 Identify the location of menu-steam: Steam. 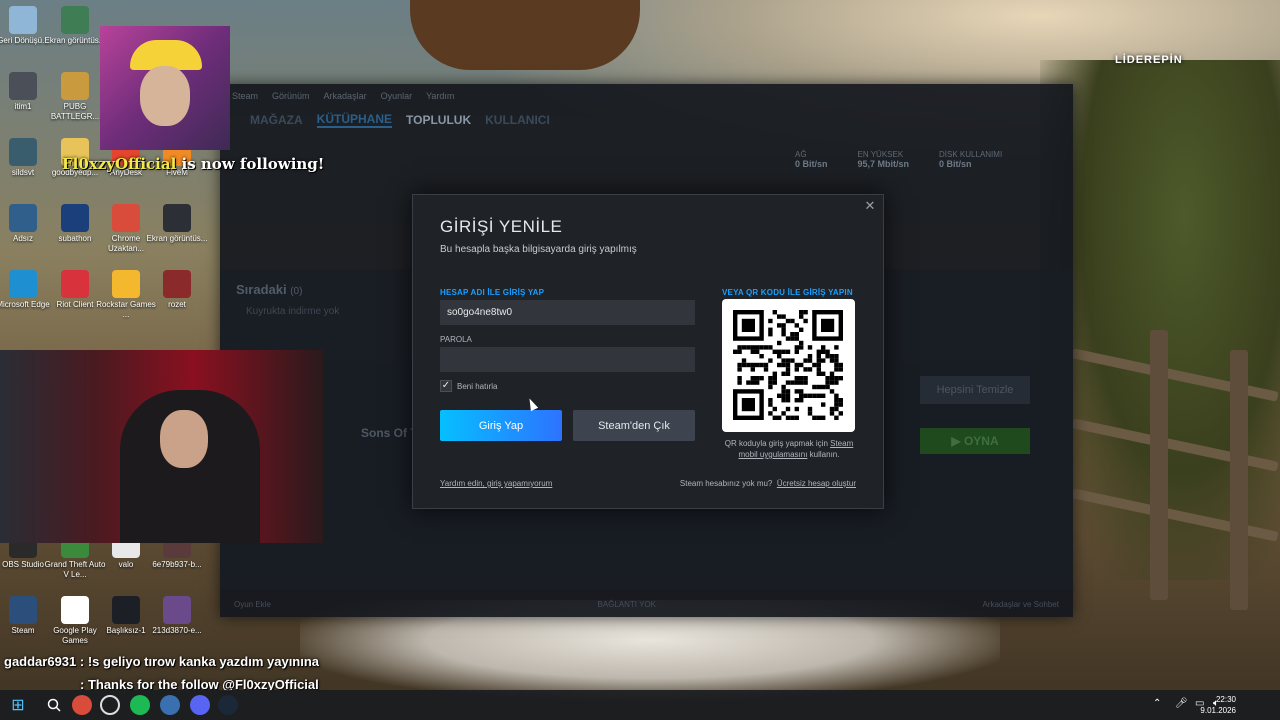
(245, 96).